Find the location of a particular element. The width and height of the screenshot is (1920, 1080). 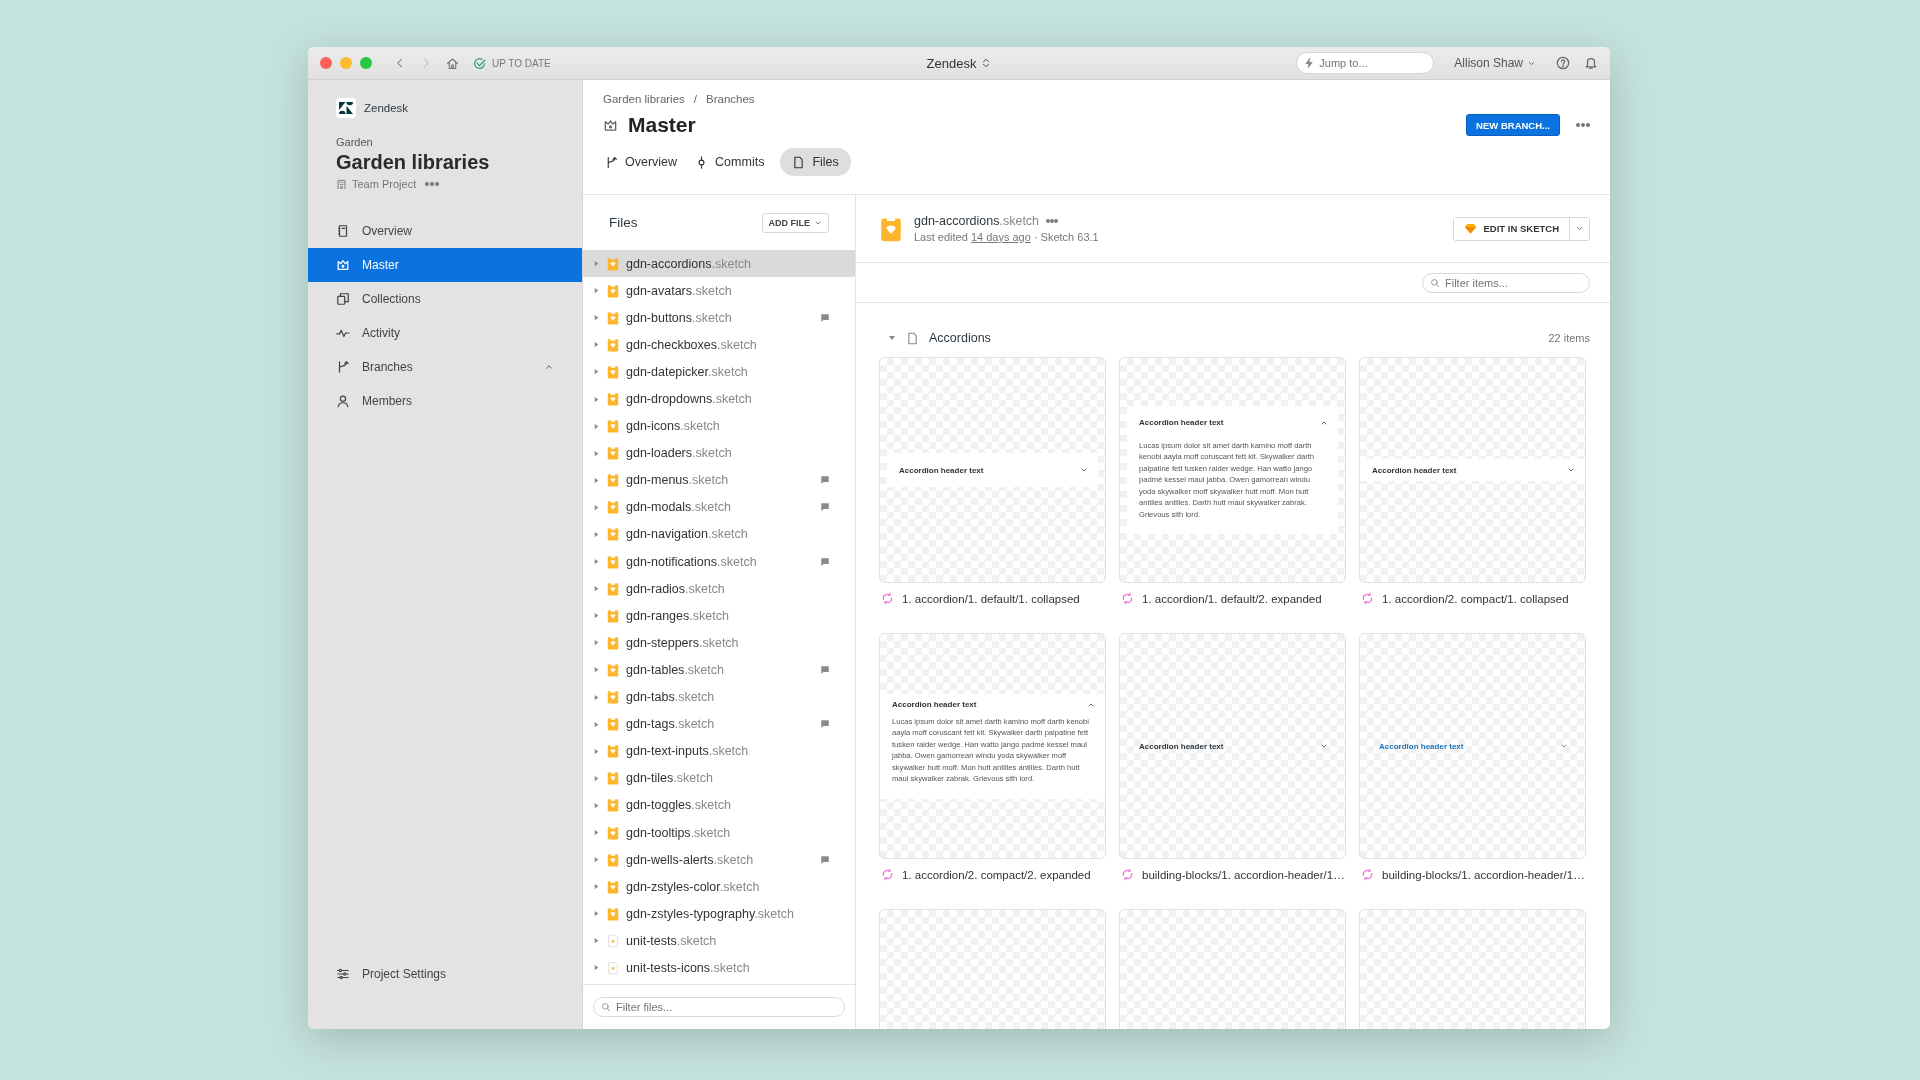

org-name: Zendesk is located at coordinates (386, 108).